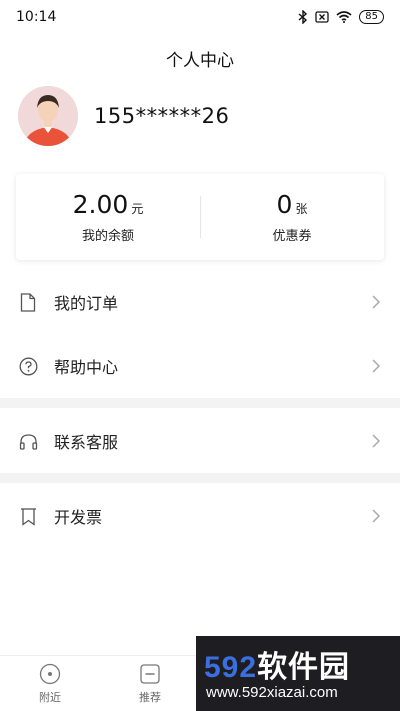 The height and width of the screenshot is (711, 400). I want to click on headphones-icon, so click(28, 441).